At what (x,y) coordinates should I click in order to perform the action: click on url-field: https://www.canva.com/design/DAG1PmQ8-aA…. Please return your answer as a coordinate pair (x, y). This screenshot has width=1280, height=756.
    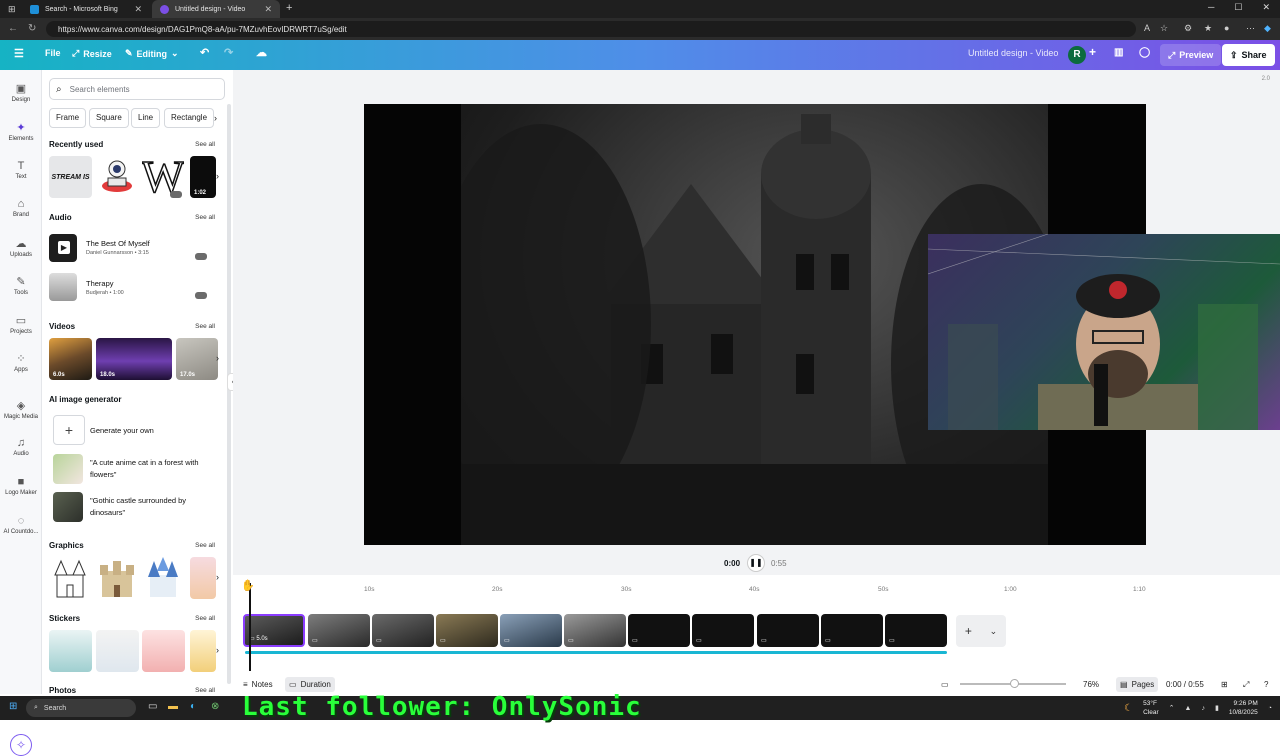
    Looking at the image, I should click on (591, 29).